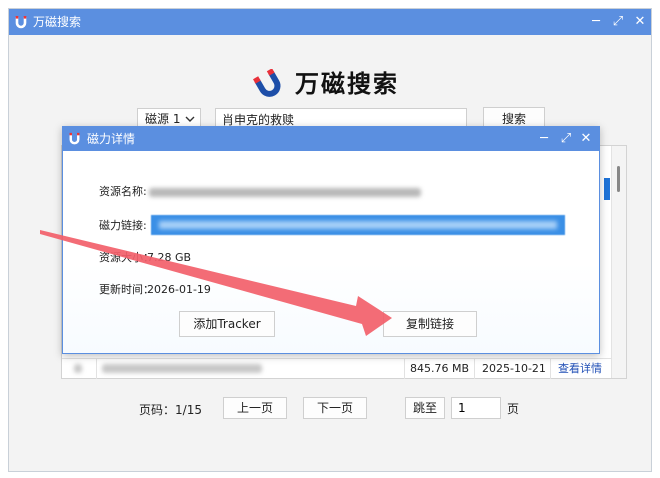 The image size is (660, 478). I want to click on maximize-button: ⤢, so click(618, 22).